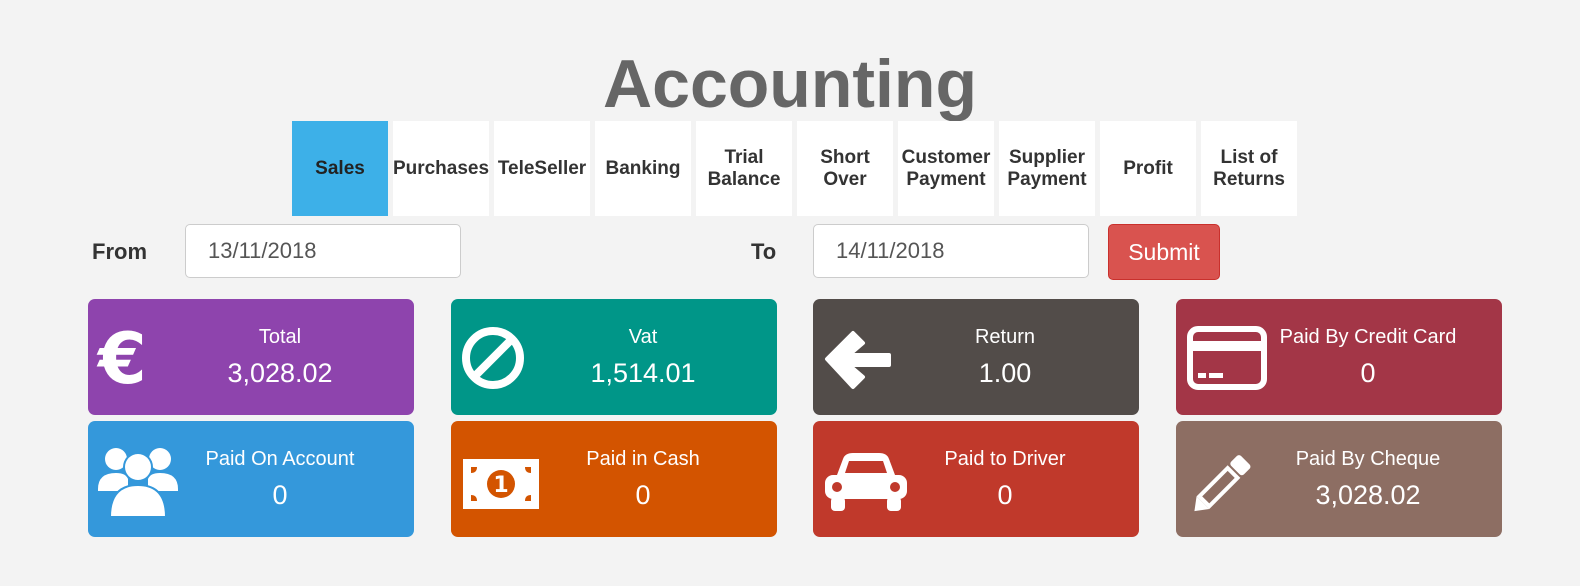 The width and height of the screenshot is (1580, 586). I want to click on paid-by-cheque-label: Paid By Cheque, so click(1368, 459).